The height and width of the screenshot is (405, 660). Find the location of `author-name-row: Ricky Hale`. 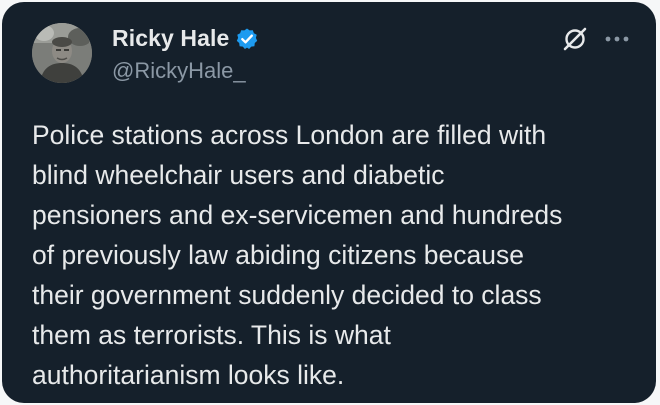

author-name-row: Ricky Hale is located at coordinates (185, 38).